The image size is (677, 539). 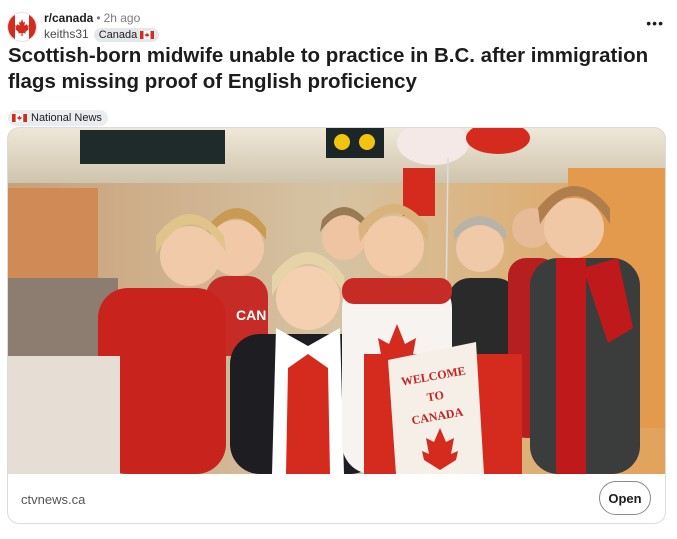 I want to click on user-flair-label: Canada, so click(x=118, y=34).